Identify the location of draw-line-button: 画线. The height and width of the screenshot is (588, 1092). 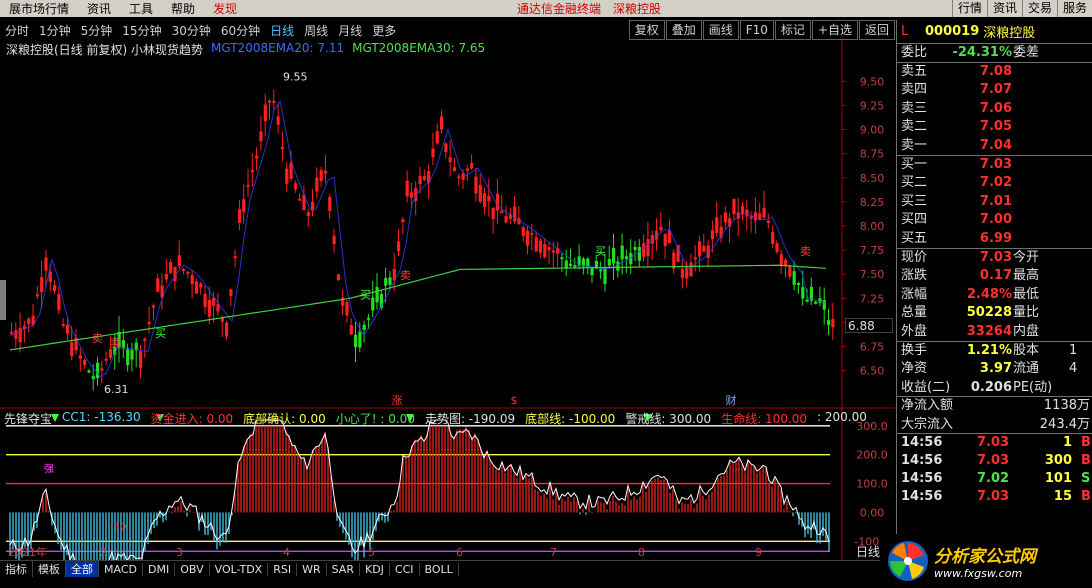
(720, 30).